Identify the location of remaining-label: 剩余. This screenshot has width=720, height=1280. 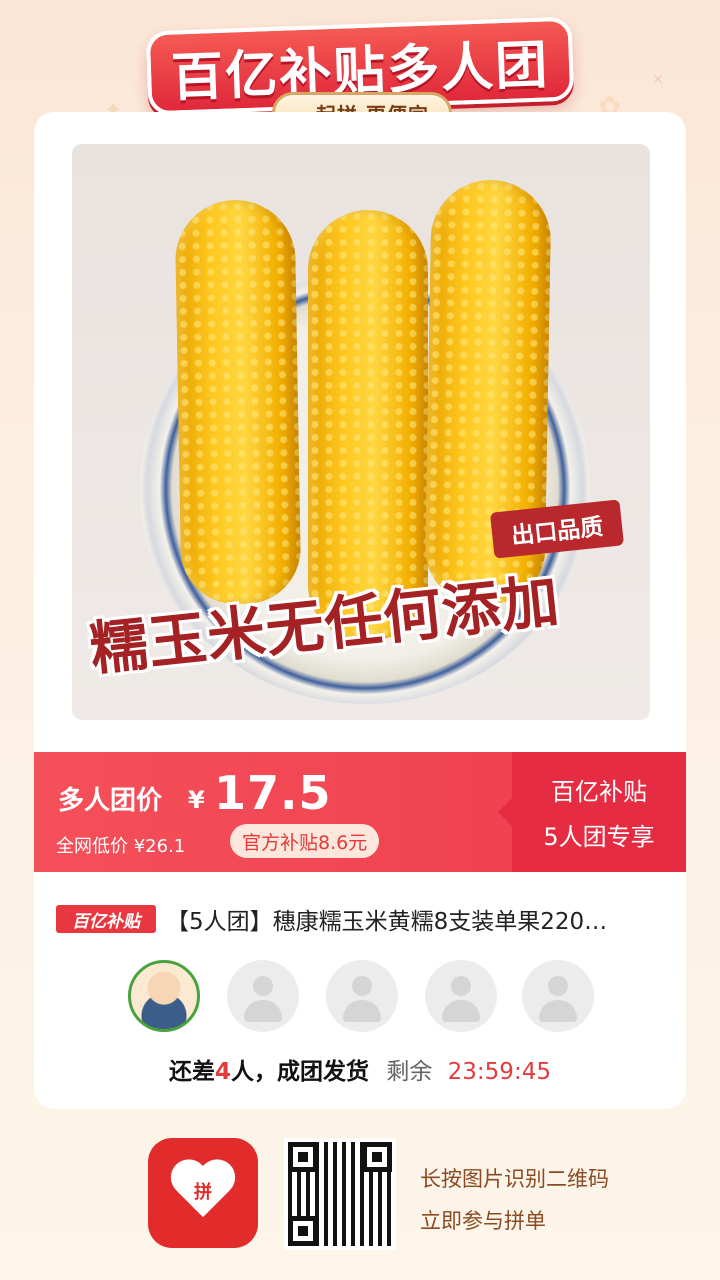
(409, 1072).